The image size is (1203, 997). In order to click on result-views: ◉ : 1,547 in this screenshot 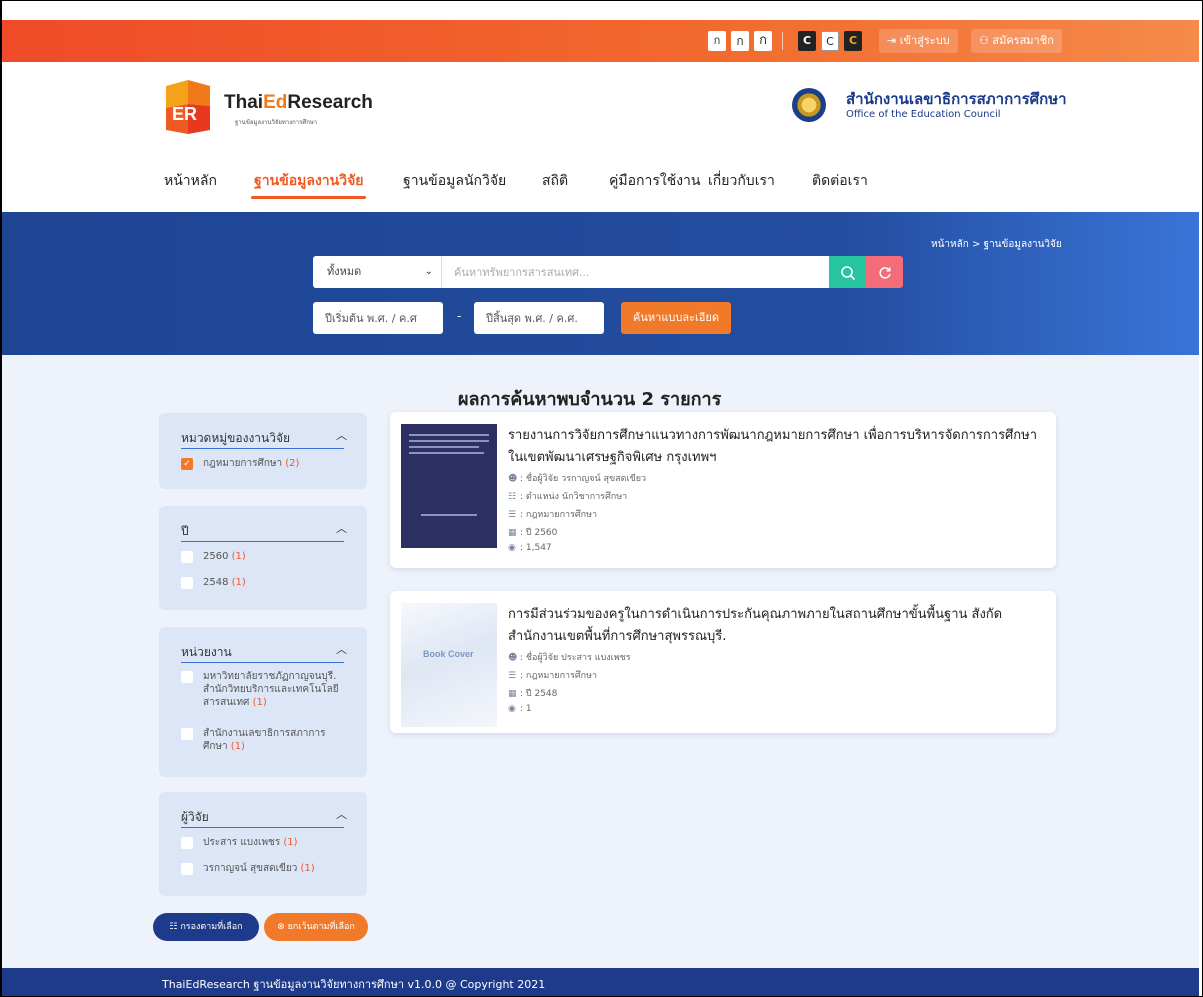, I will do `click(530, 548)`.